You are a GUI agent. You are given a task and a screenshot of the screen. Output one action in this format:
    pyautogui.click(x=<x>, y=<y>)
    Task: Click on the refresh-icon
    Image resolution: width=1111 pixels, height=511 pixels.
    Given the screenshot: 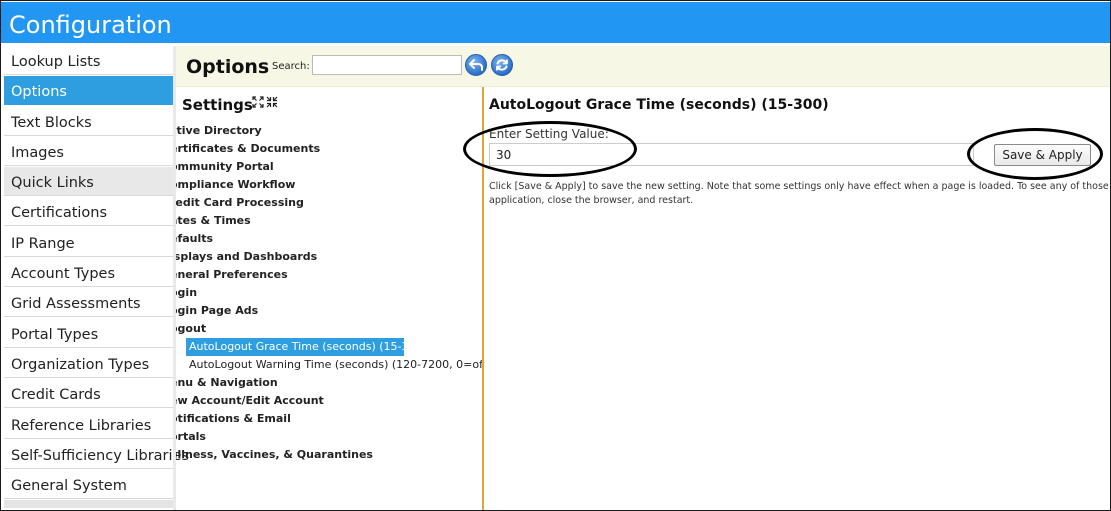 What is the action you would take?
    pyautogui.click(x=502, y=65)
    